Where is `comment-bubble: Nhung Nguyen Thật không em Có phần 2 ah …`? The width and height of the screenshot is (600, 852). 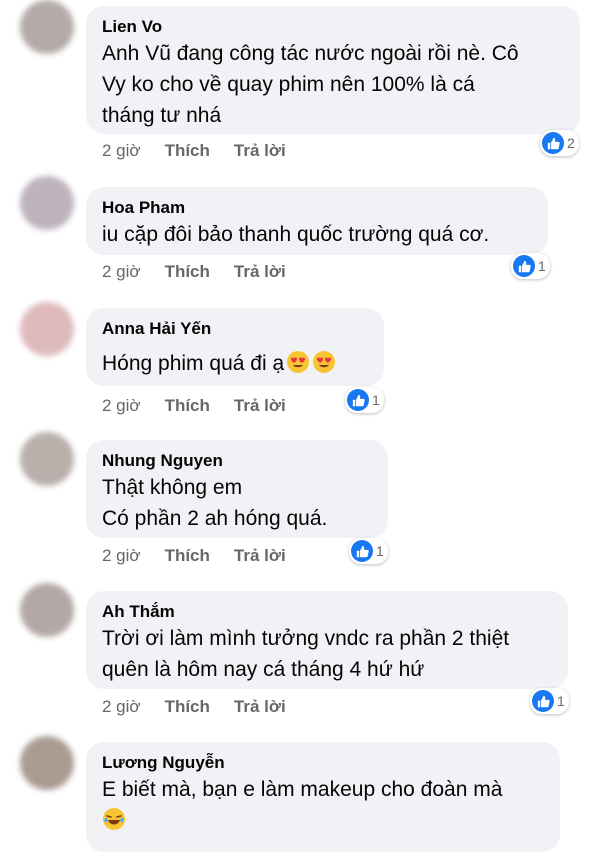 comment-bubble: Nhung Nguyen Thật không em Có phần 2 ah … is located at coordinates (237, 489).